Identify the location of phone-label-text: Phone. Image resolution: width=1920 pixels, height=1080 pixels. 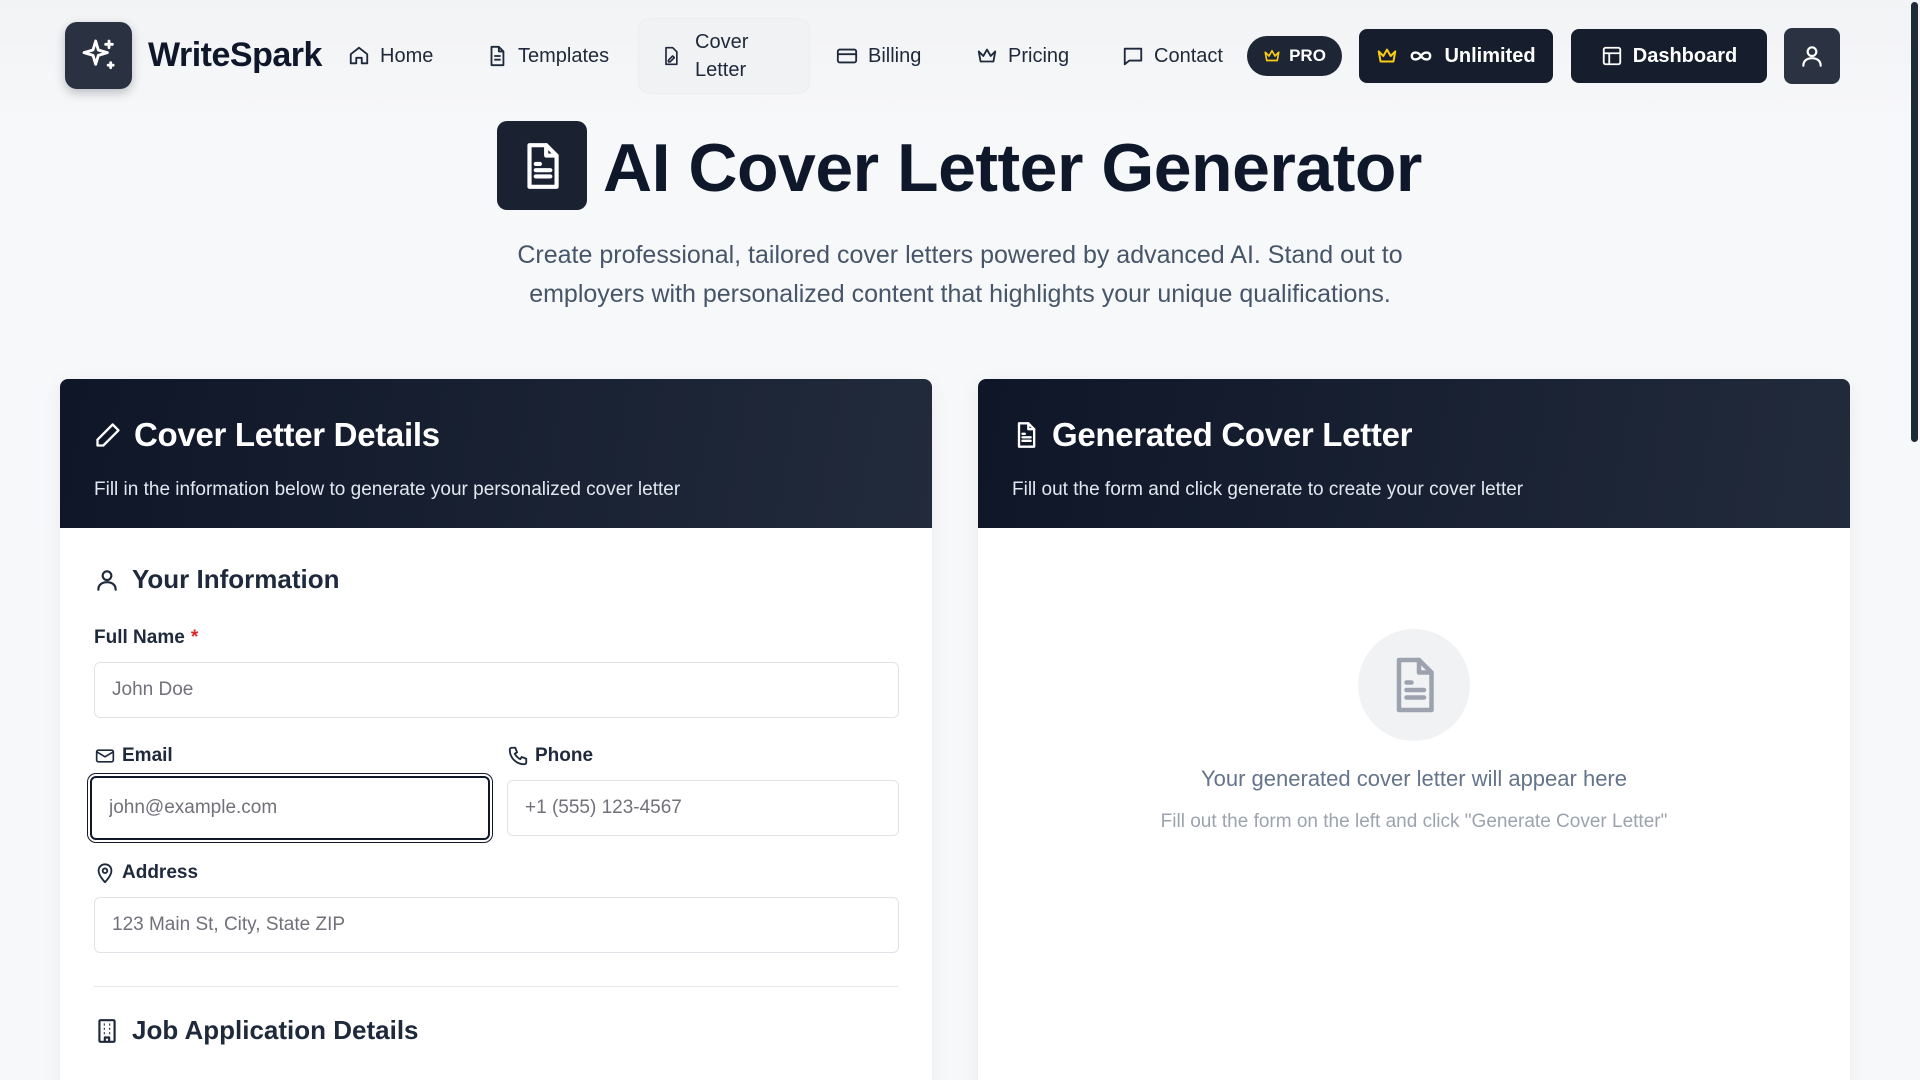
(564, 755).